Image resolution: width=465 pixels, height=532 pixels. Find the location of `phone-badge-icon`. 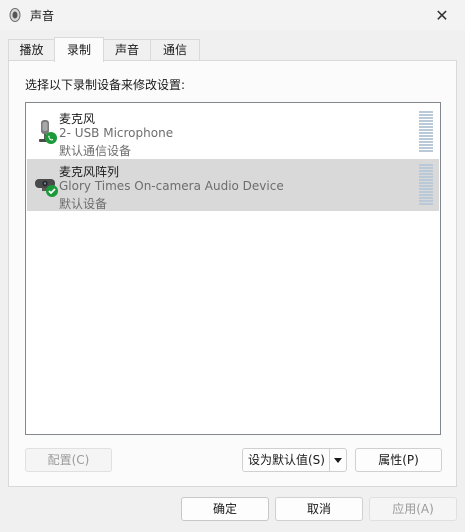

phone-badge-icon is located at coordinates (51, 138).